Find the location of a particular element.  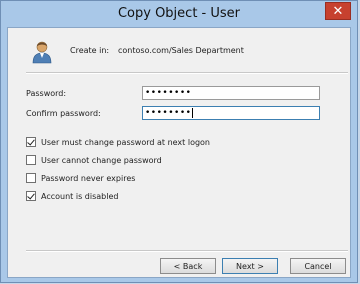

option-label: Account is disabled is located at coordinates (80, 196).